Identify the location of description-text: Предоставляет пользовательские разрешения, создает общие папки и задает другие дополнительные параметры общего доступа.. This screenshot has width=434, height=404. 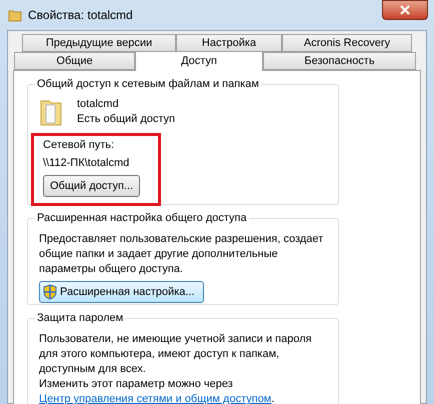
(181, 254).